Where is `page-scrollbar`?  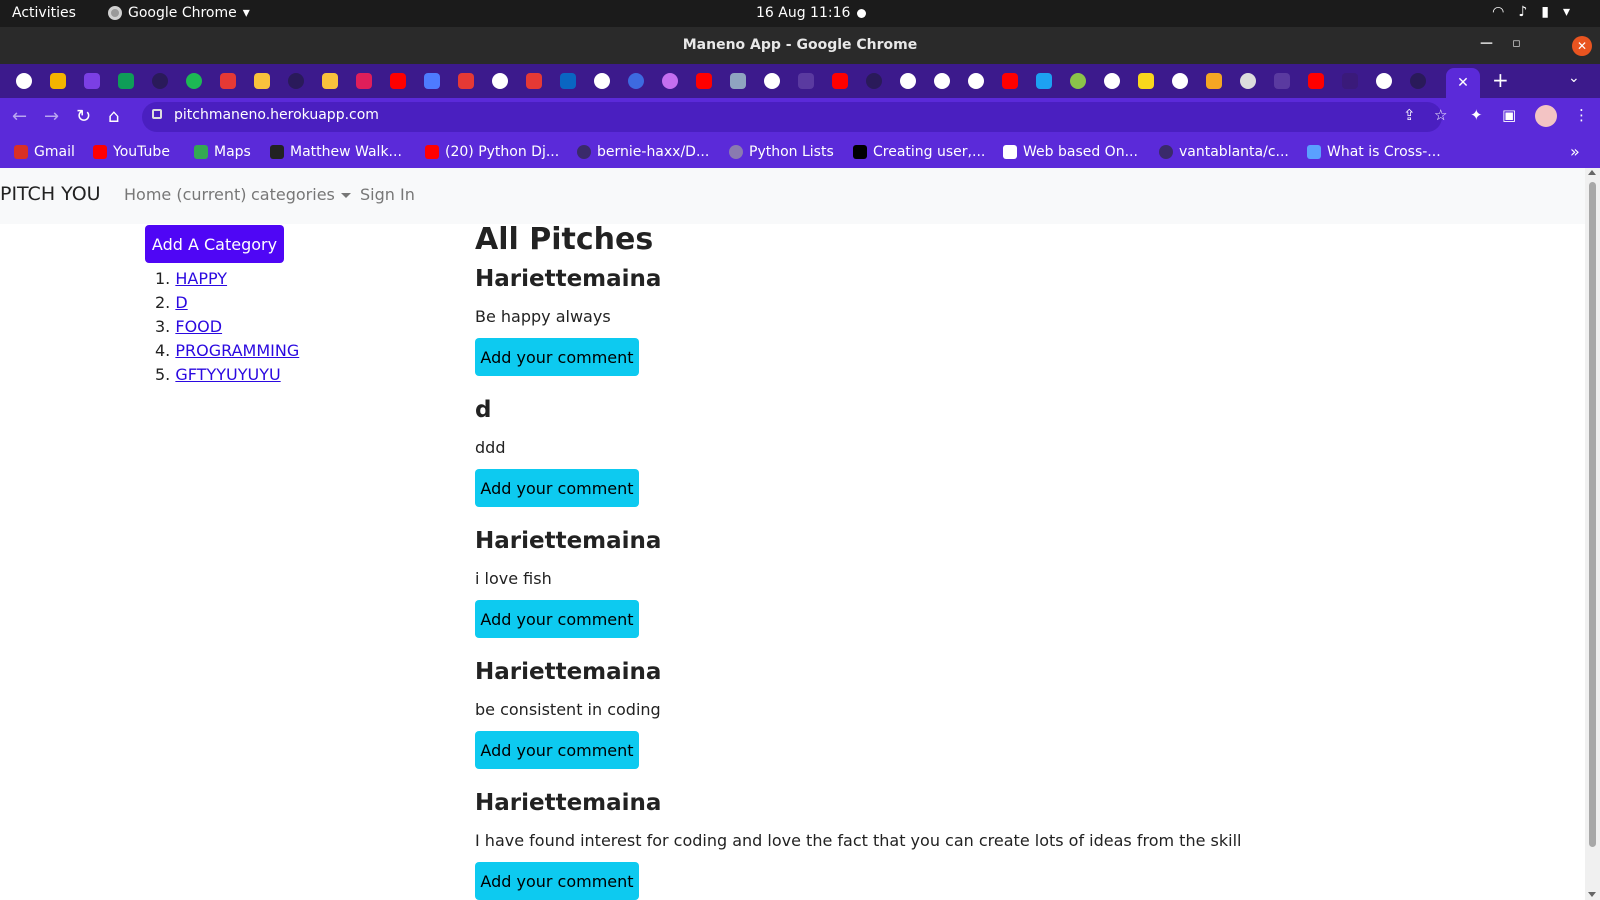
page-scrollbar is located at coordinates (1592, 534).